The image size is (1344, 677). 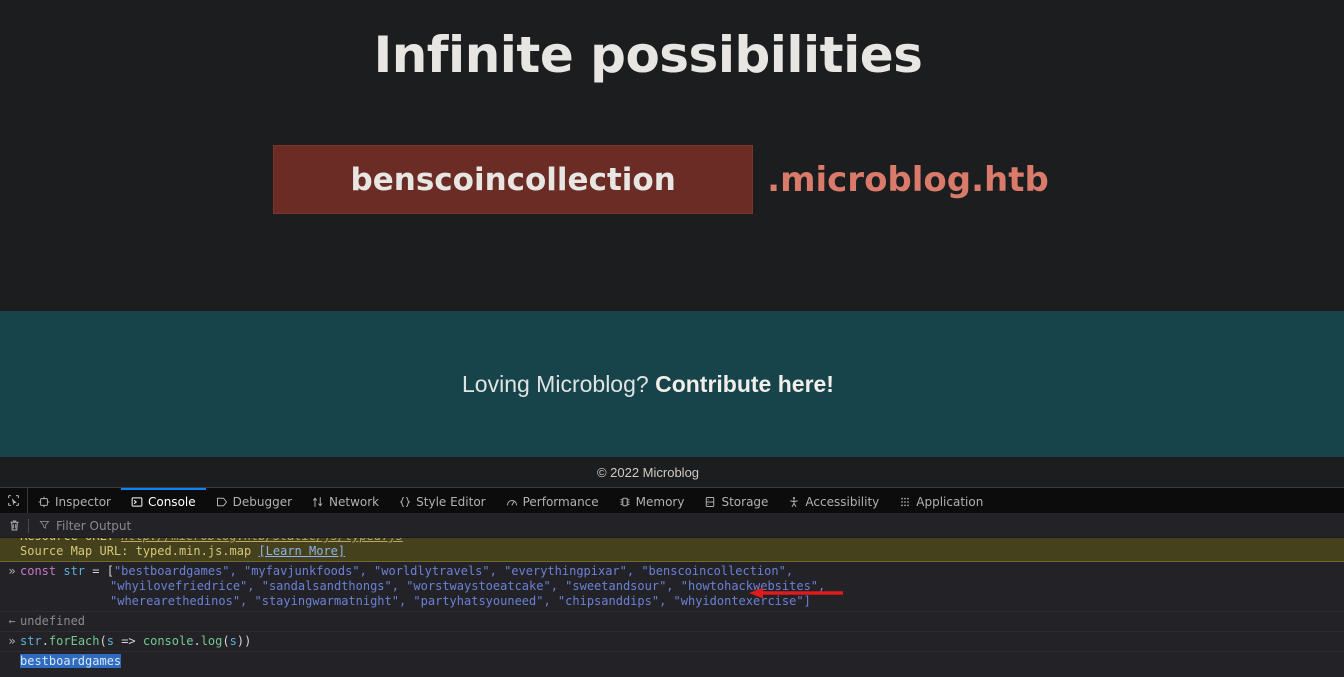 What do you see at coordinates (842, 501) in the screenshot?
I see `tab-accessibility-label: Accessibility` at bounding box center [842, 501].